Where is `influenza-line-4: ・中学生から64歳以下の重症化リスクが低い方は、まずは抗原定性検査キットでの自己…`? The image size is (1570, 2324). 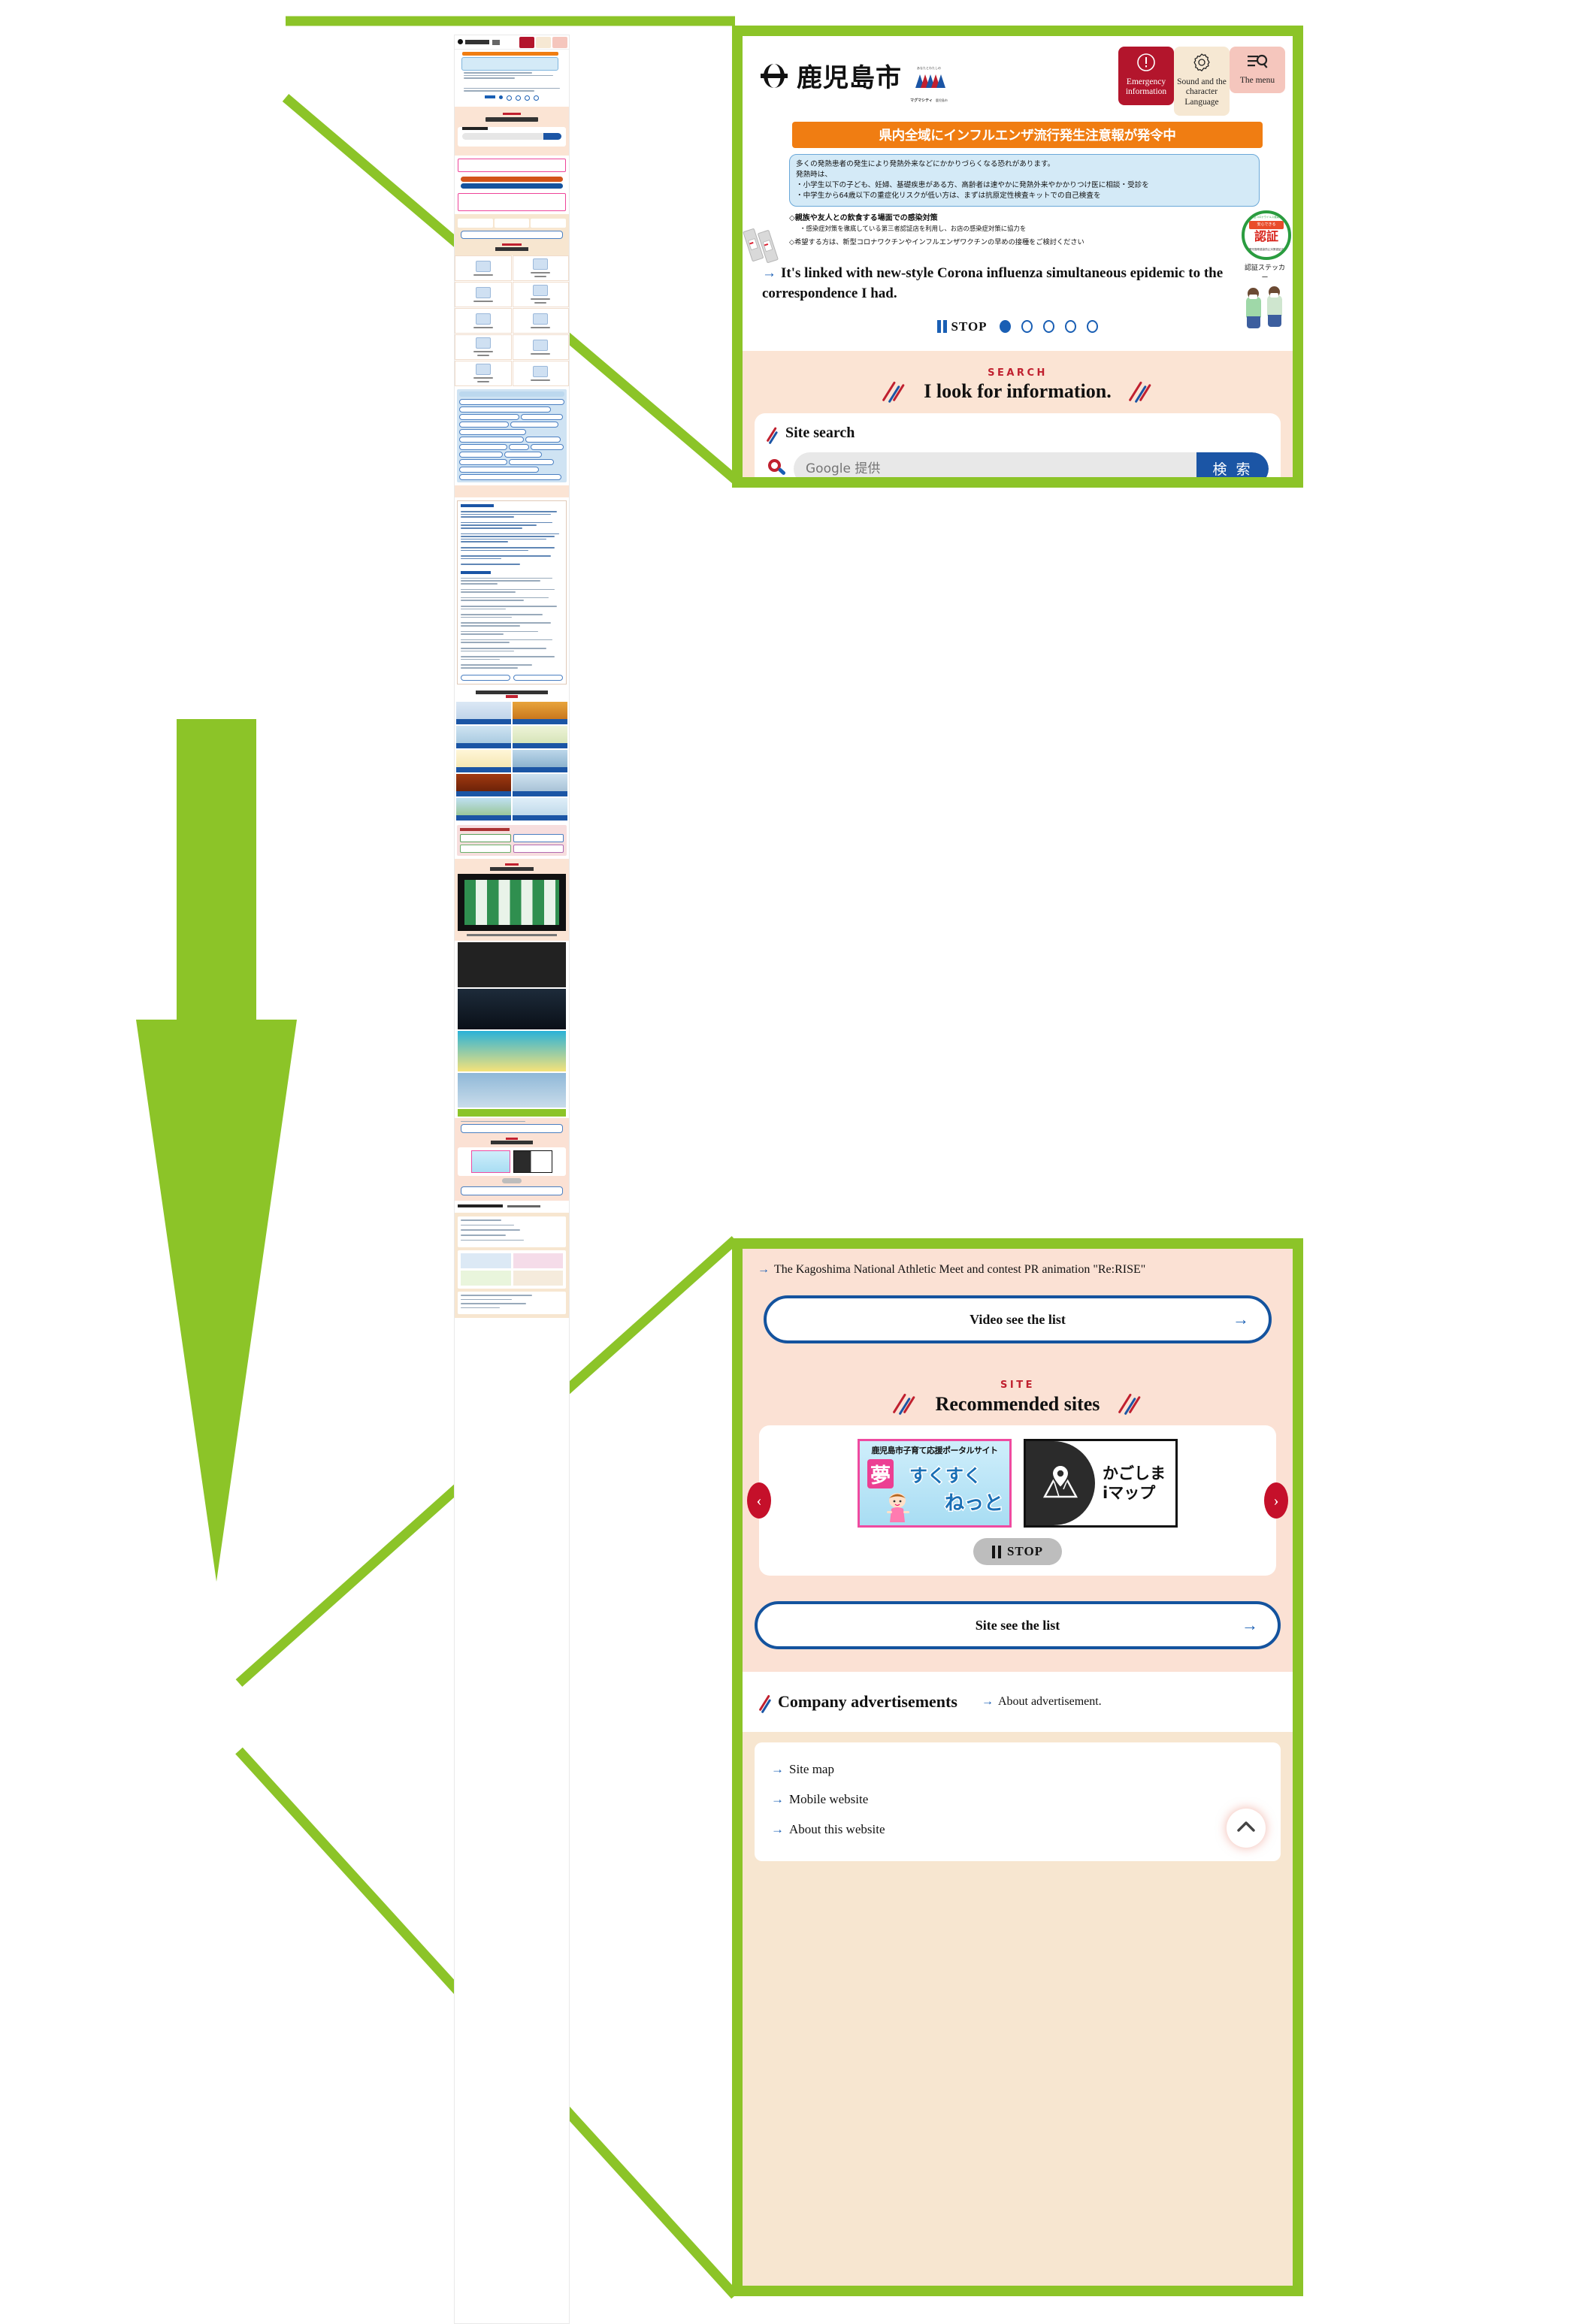 influenza-line-4: ・中学生から64歳以下の重症化リスクが低い方は、まずは抗原定性検査キットでの自己… is located at coordinates (948, 196).